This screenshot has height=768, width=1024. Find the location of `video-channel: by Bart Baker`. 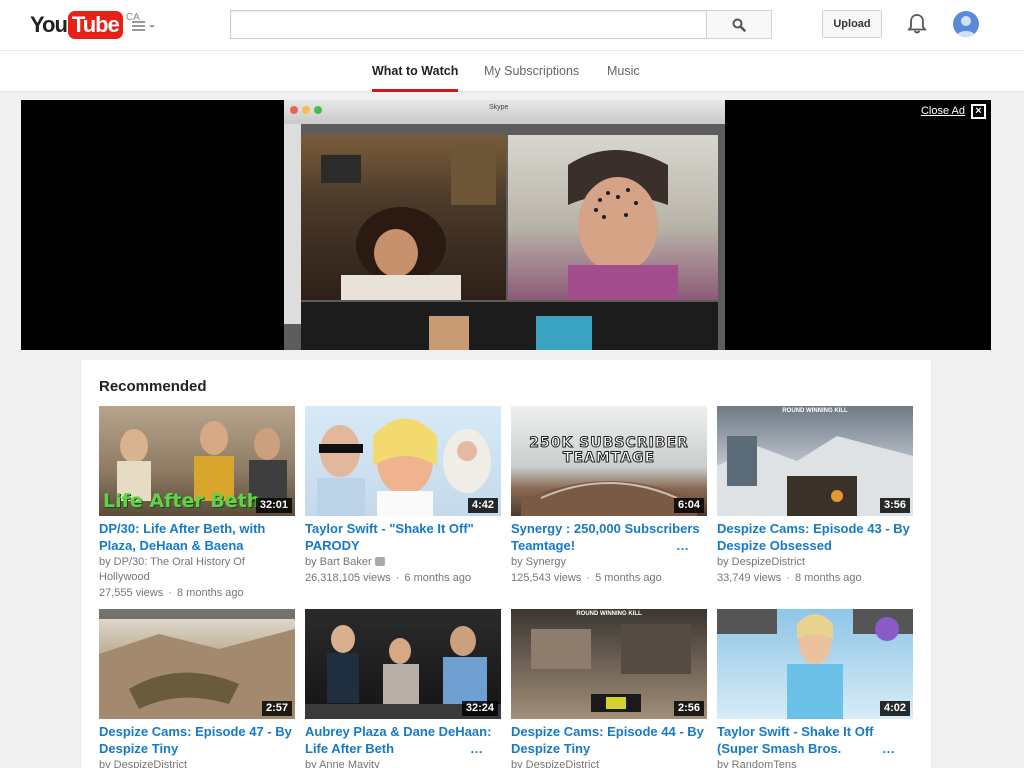

video-channel: by Bart Baker is located at coordinates (403, 562).